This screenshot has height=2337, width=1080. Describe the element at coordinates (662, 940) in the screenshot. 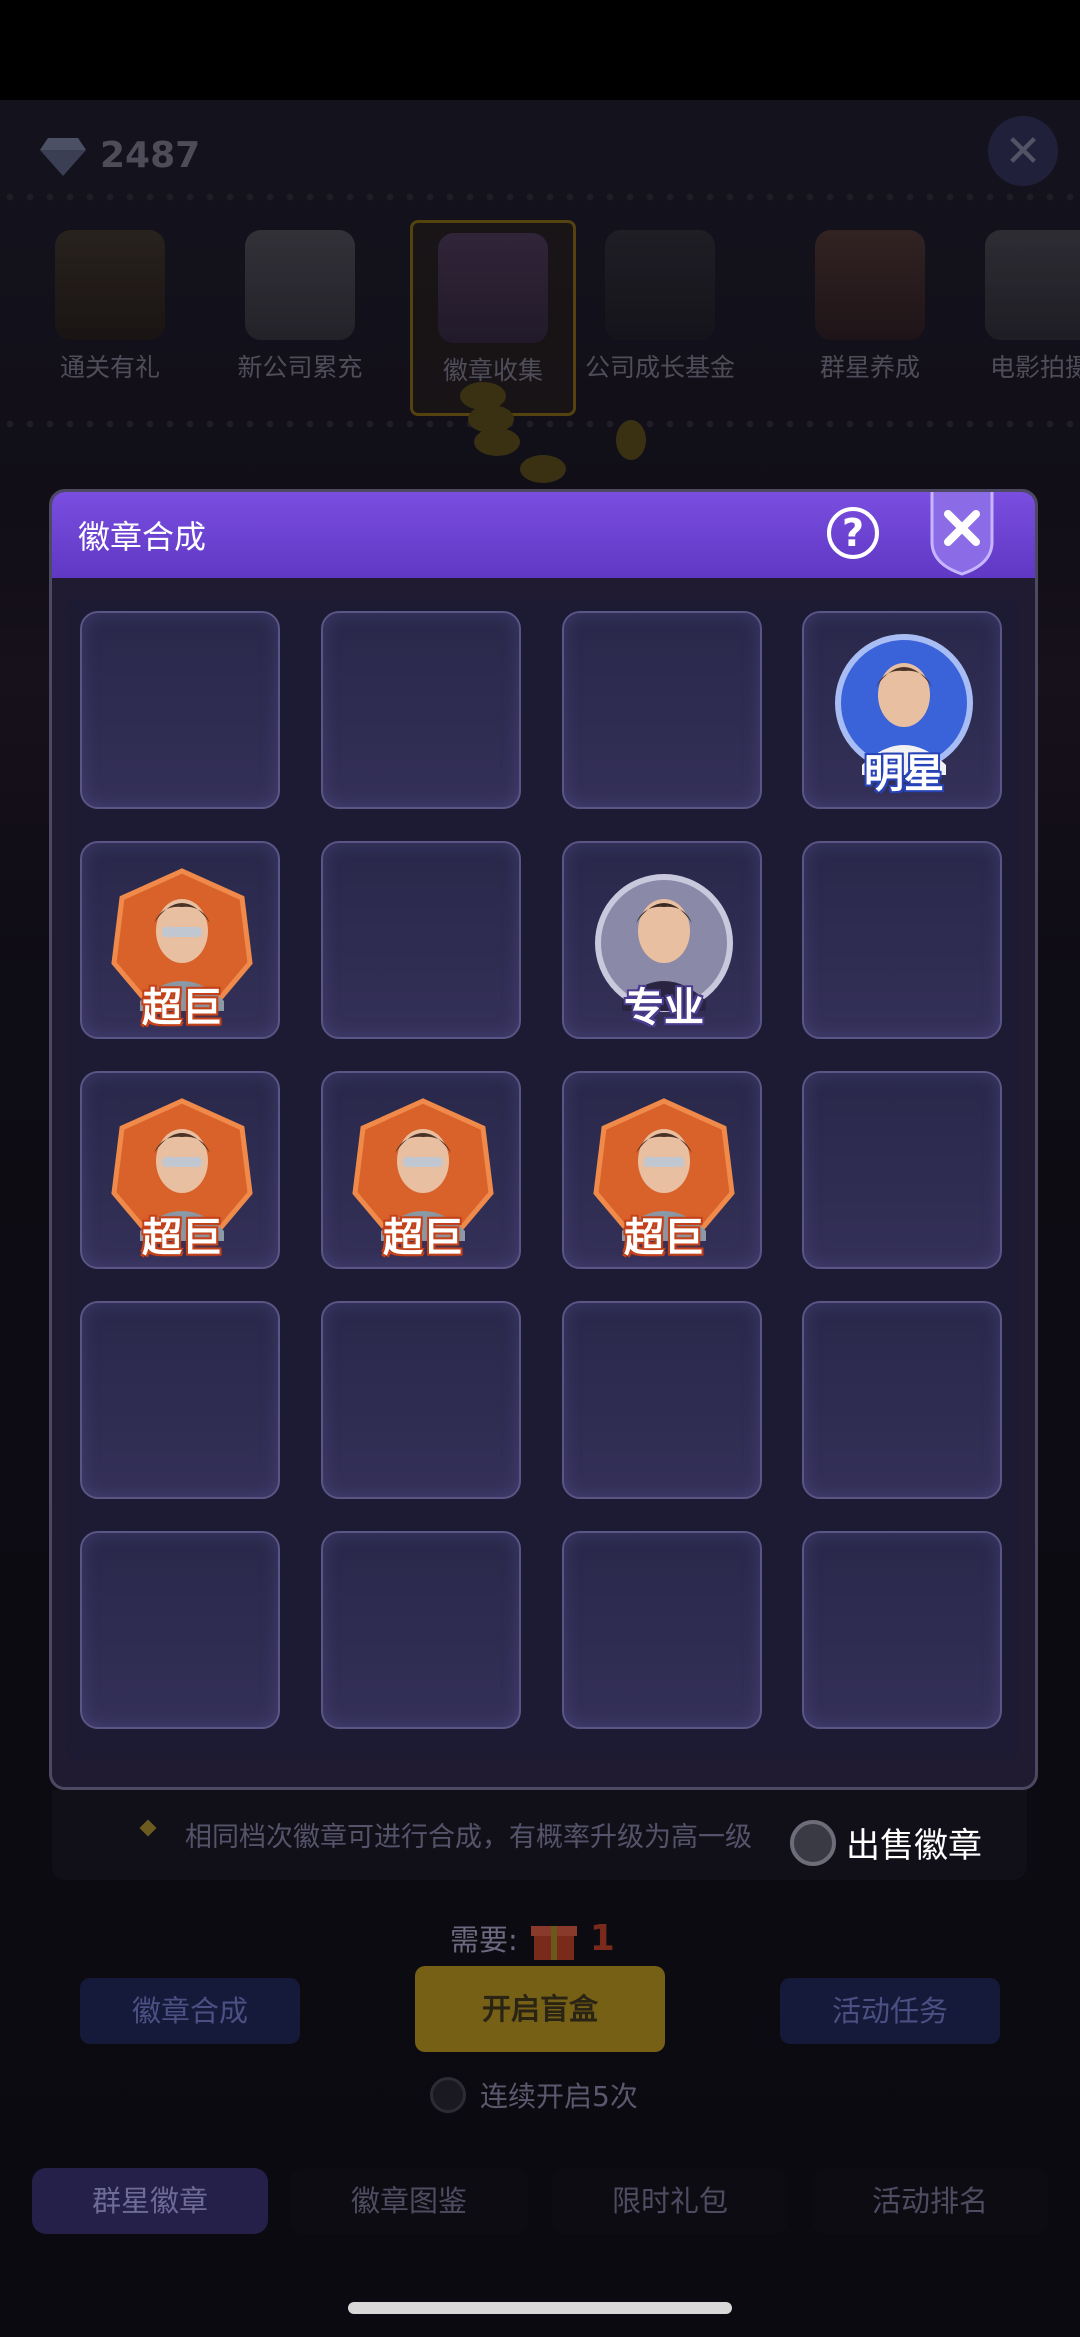

I see `badge-slot: 专业` at that location.